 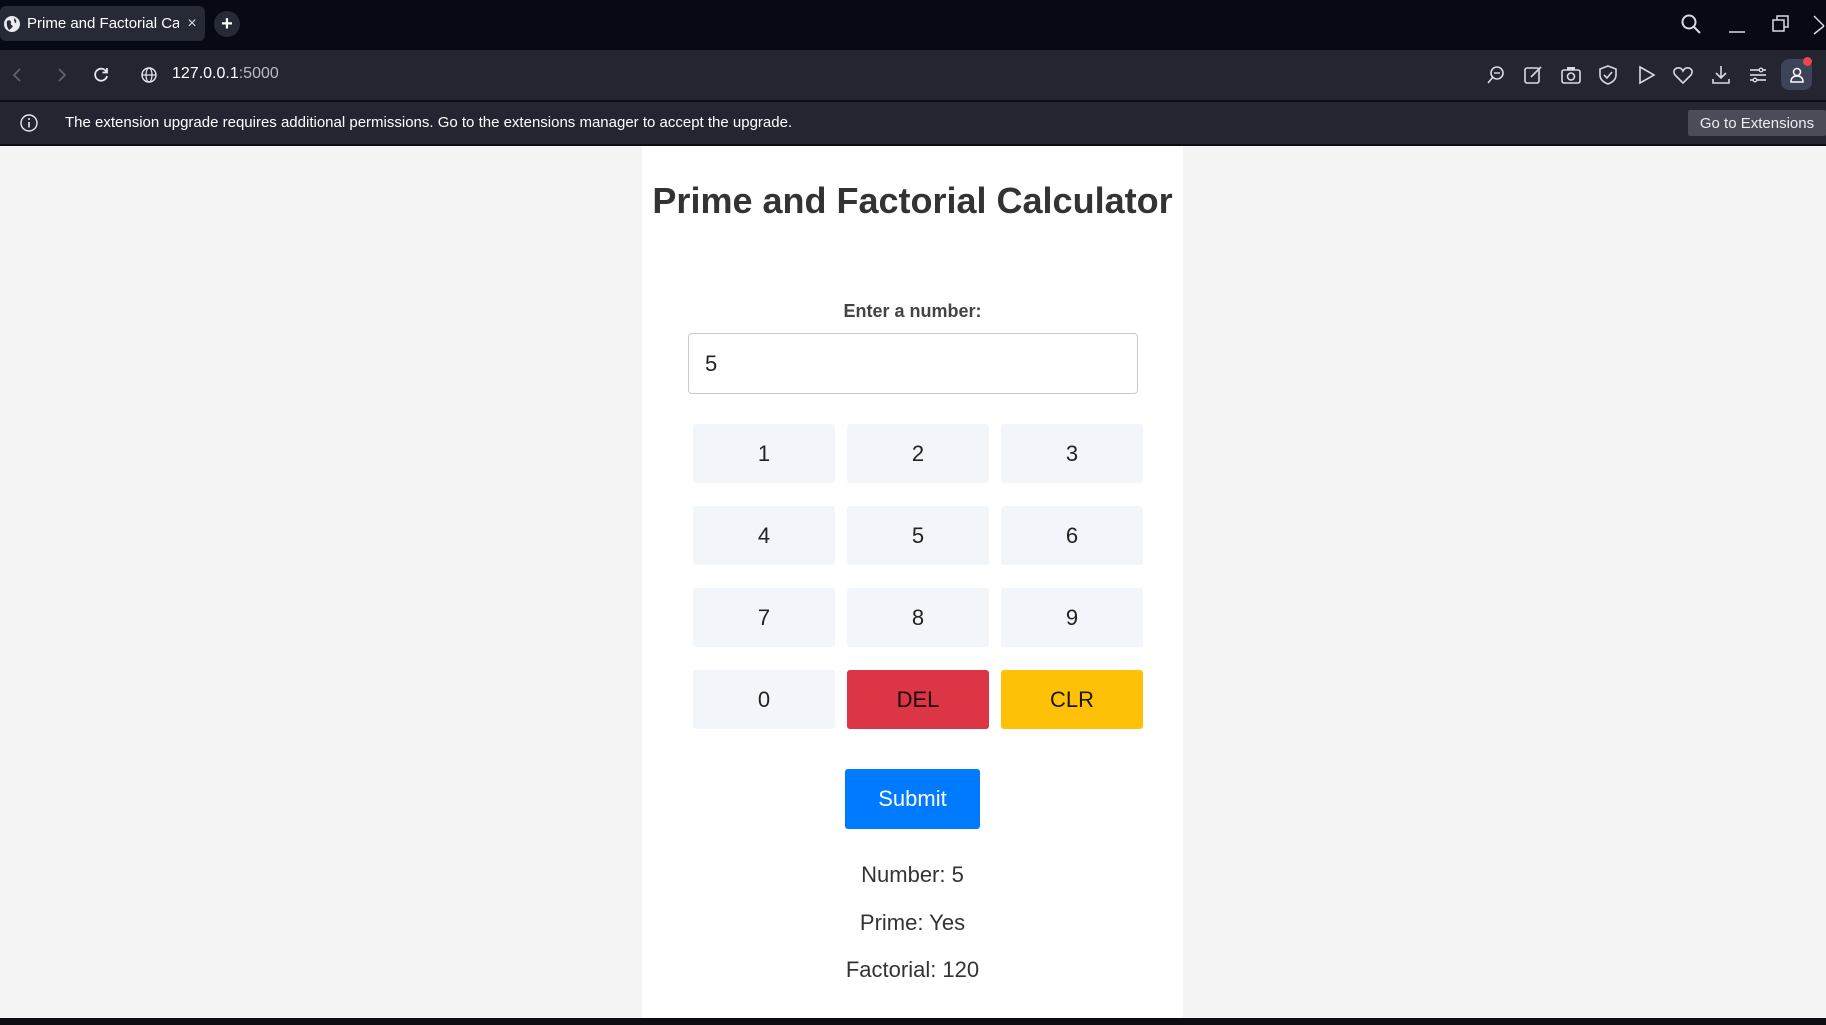 I want to click on profile-icon, so click(x=1796, y=75).